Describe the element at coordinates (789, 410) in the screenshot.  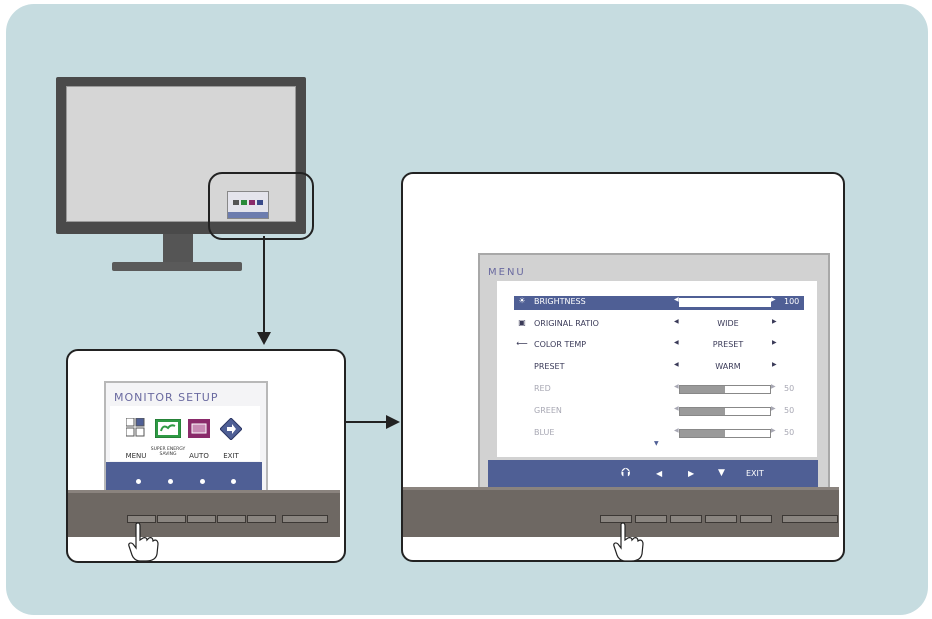
I see `green-value: 50` at that location.